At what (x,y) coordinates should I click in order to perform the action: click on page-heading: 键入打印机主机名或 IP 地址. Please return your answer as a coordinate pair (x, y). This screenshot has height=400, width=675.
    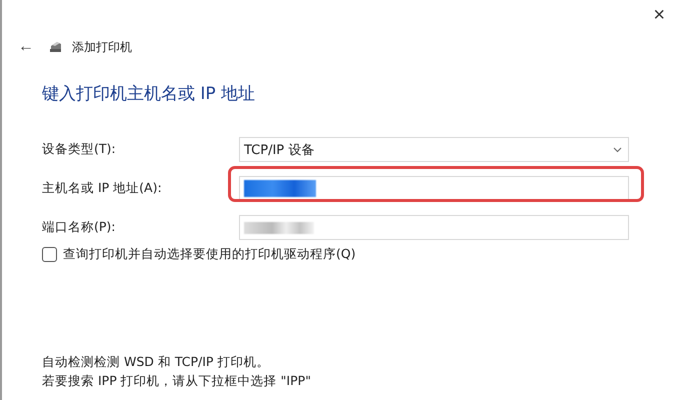
    Looking at the image, I should click on (149, 94).